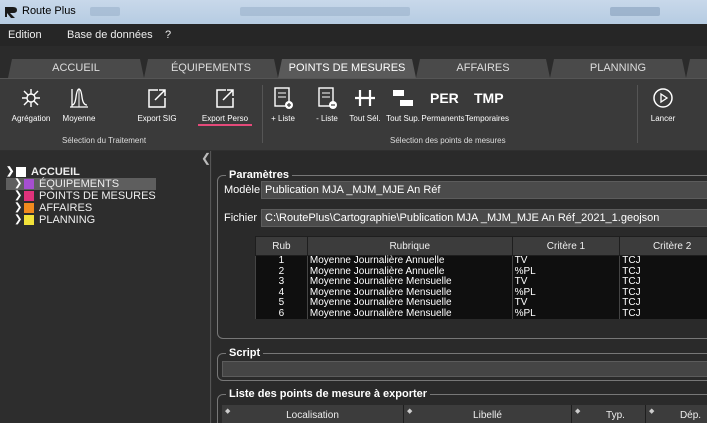 This screenshot has width=707, height=423. What do you see at coordinates (464, 369) in the screenshot?
I see `script-field` at bounding box center [464, 369].